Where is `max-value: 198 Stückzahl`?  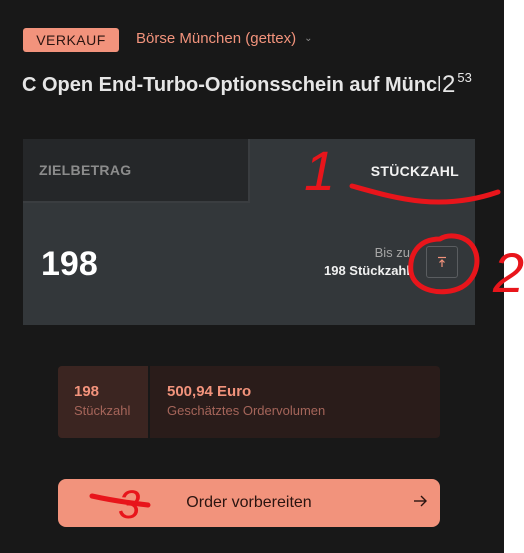
max-value: 198 Stückzahl is located at coordinates (367, 270).